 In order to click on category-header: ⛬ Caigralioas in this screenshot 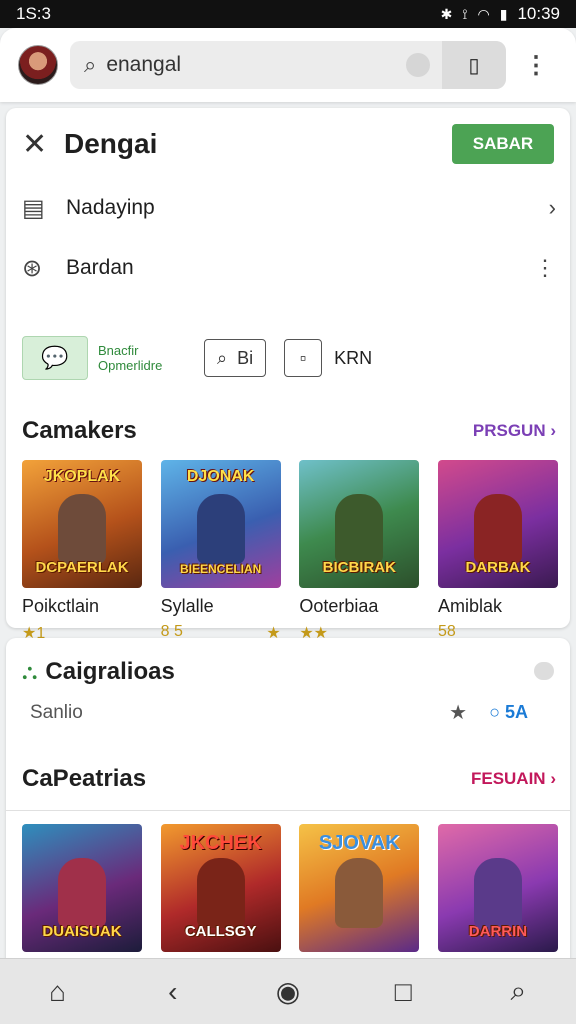, I will do `click(98, 672)`.